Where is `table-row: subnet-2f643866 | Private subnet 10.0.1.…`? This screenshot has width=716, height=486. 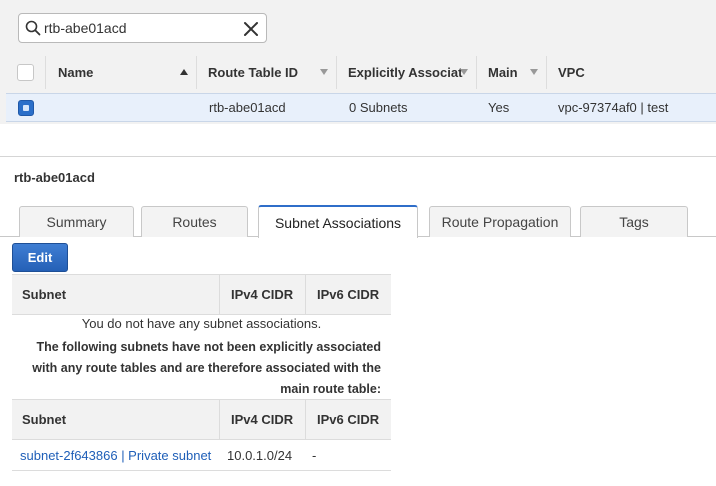
table-row: subnet-2f643866 | Private subnet 10.0.1.… is located at coordinates (201, 456).